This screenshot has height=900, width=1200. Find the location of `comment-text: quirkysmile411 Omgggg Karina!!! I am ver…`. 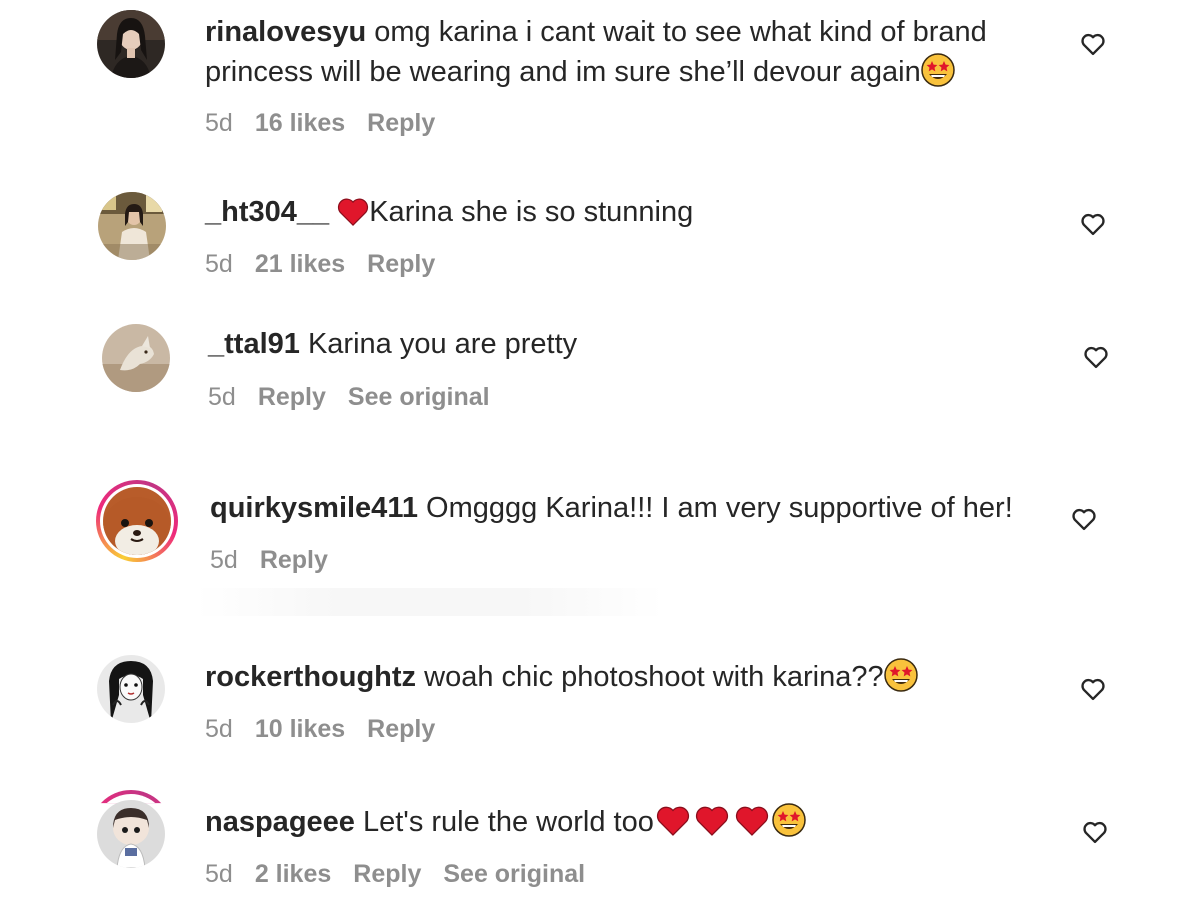

comment-text: quirkysmile411 Omgggg Karina!!! I am ver… is located at coordinates (611, 508).